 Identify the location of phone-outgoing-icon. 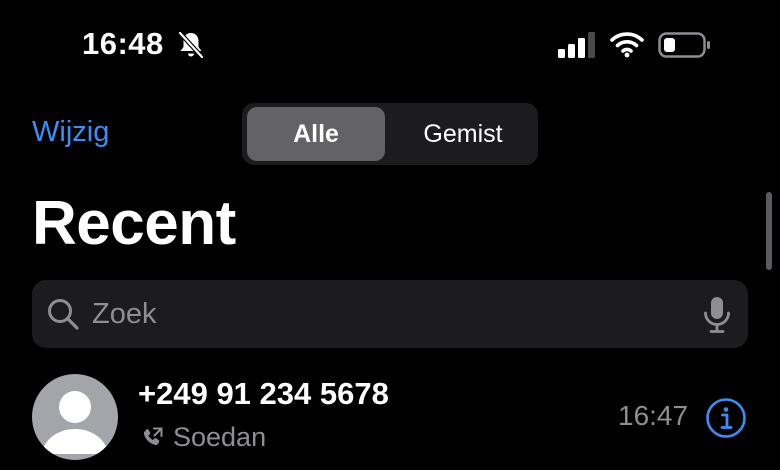
(153, 436).